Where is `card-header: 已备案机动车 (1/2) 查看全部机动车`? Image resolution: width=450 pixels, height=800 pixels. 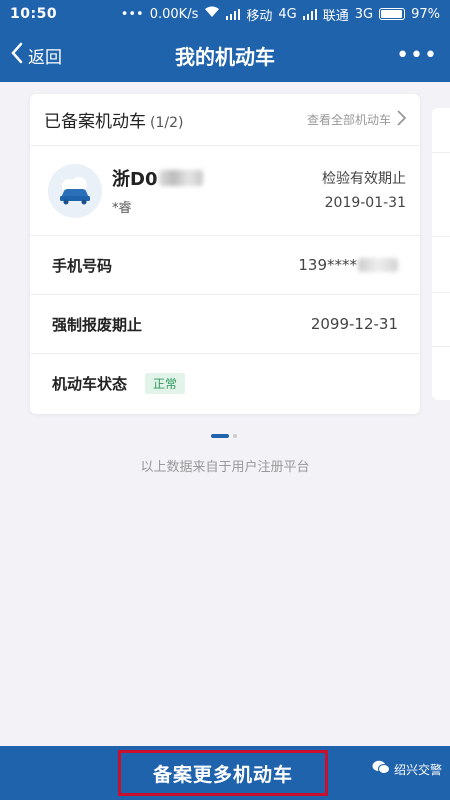 card-header: 已备案机动车 (1/2) 查看全部机动车 is located at coordinates (225, 120).